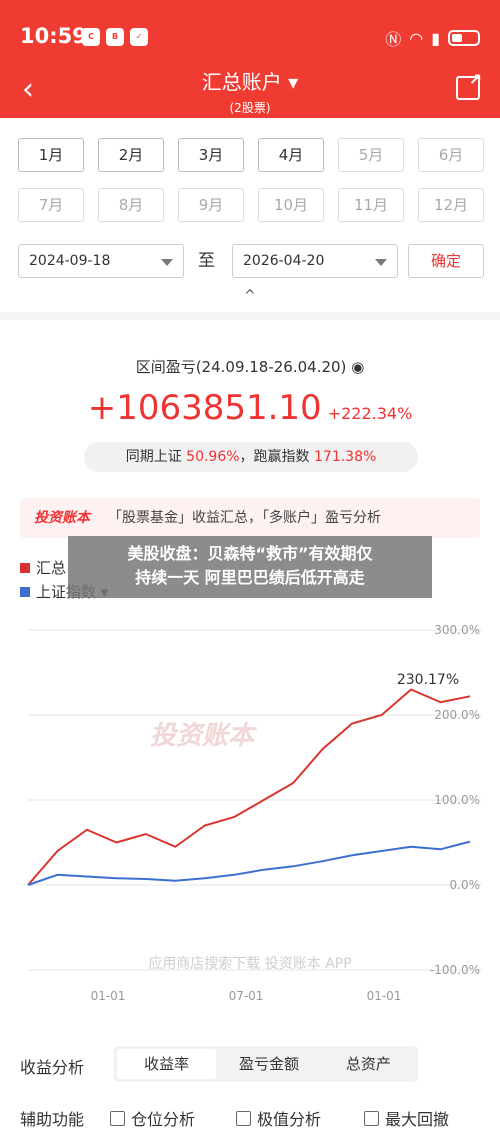 The image size is (500, 1133). Describe the element at coordinates (152, 1118) in the screenshot. I see `position-analysis-checkbox: 仓位分析` at that location.